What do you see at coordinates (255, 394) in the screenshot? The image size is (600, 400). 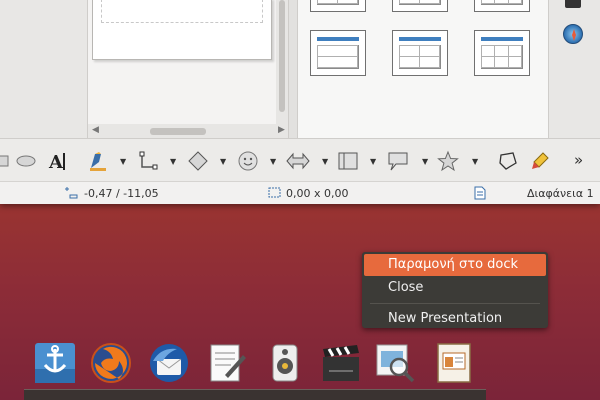 I see `dock-bar` at bounding box center [255, 394].